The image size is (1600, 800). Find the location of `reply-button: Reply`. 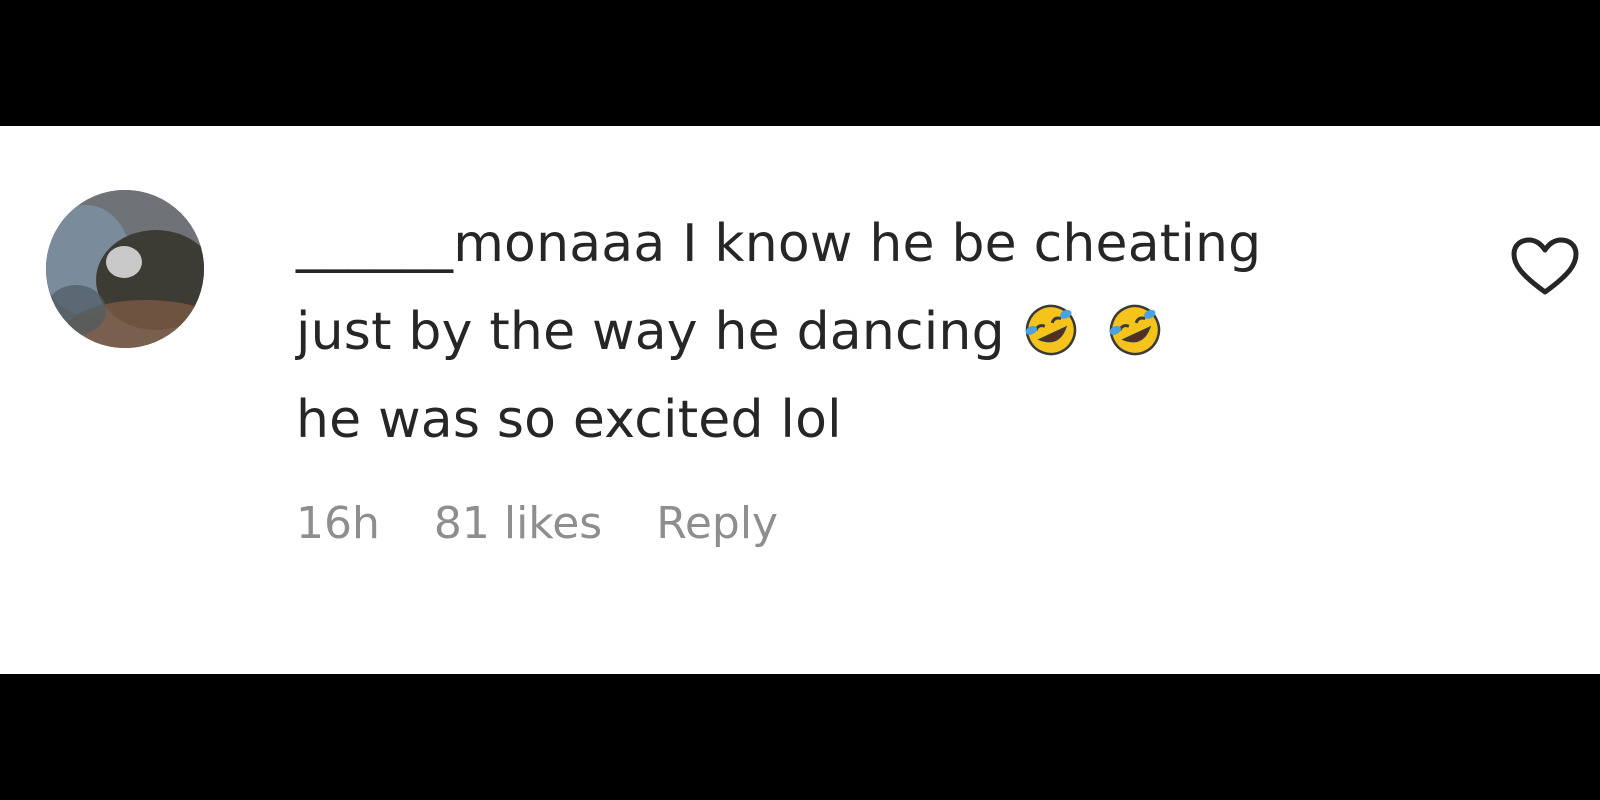

reply-button: Reply is located at coordinates (717, 523).